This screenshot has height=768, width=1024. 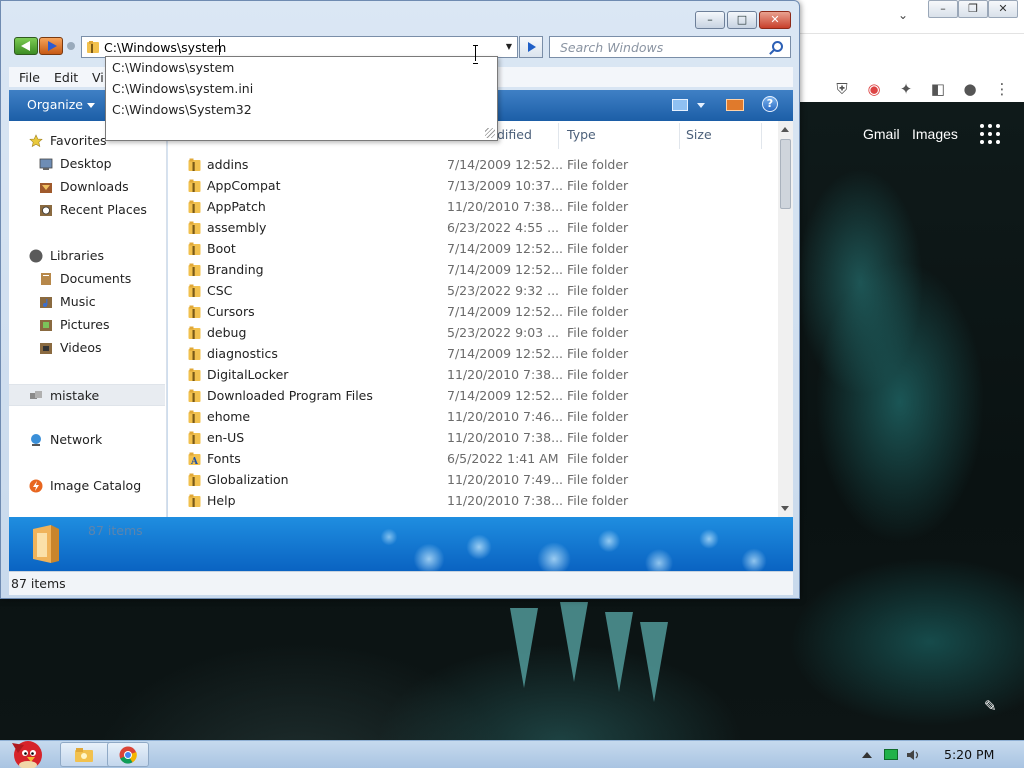 I want to click on file-row: CSC 5/23/2022 9:32 ... File folder, so click(x=473, y=290).